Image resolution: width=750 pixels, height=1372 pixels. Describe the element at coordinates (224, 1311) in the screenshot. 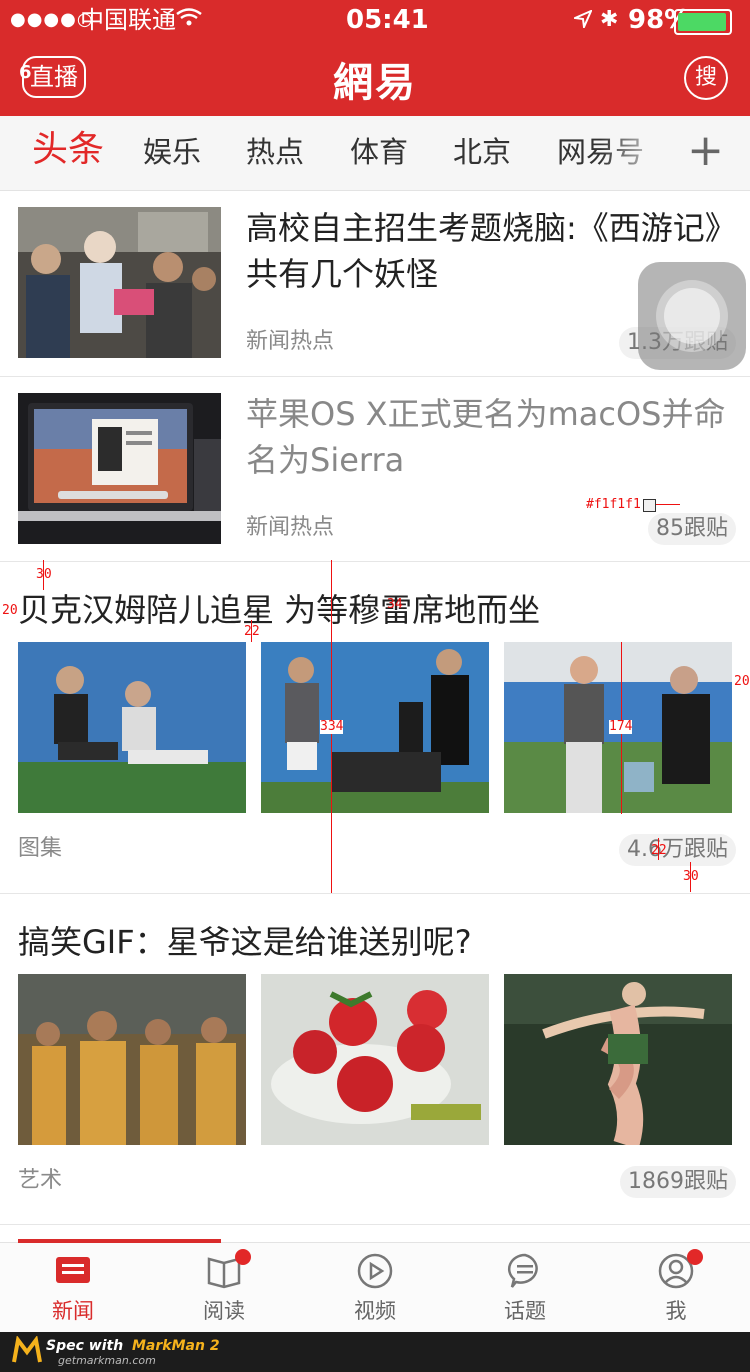

I see `nav-label: 阅读` at that location.